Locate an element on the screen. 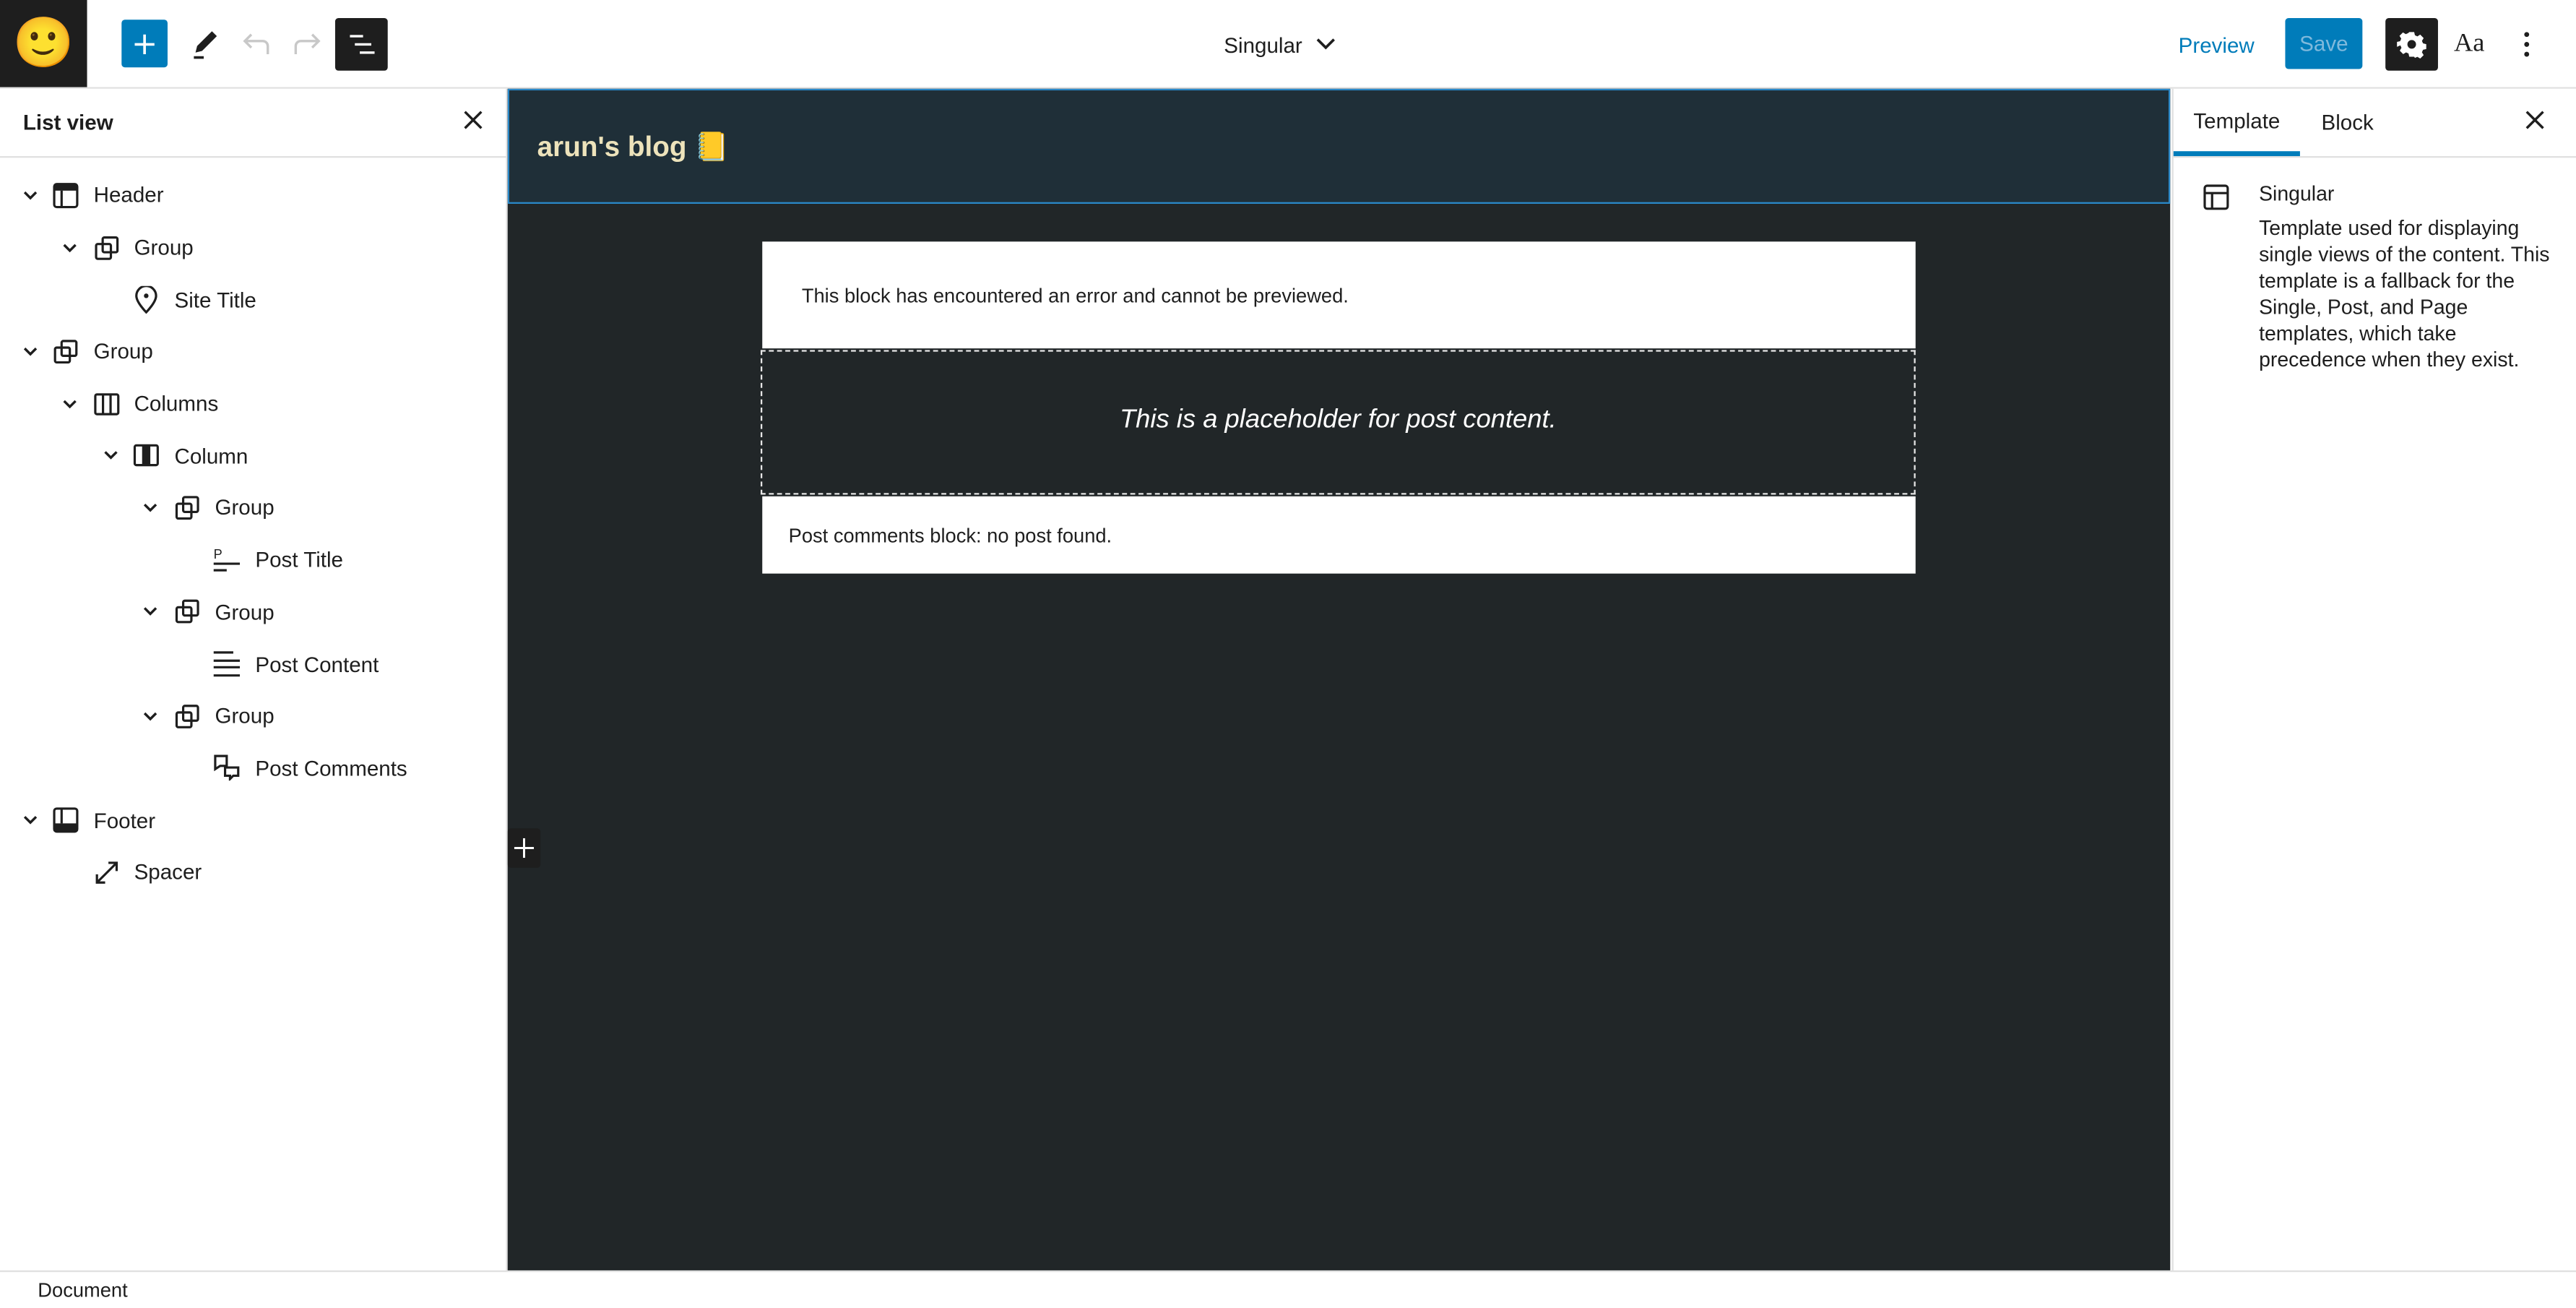 The image size is (2576, 1308). post-content-placeholder: This is a placeholder for post content. is located at coordinates (1338, 419).